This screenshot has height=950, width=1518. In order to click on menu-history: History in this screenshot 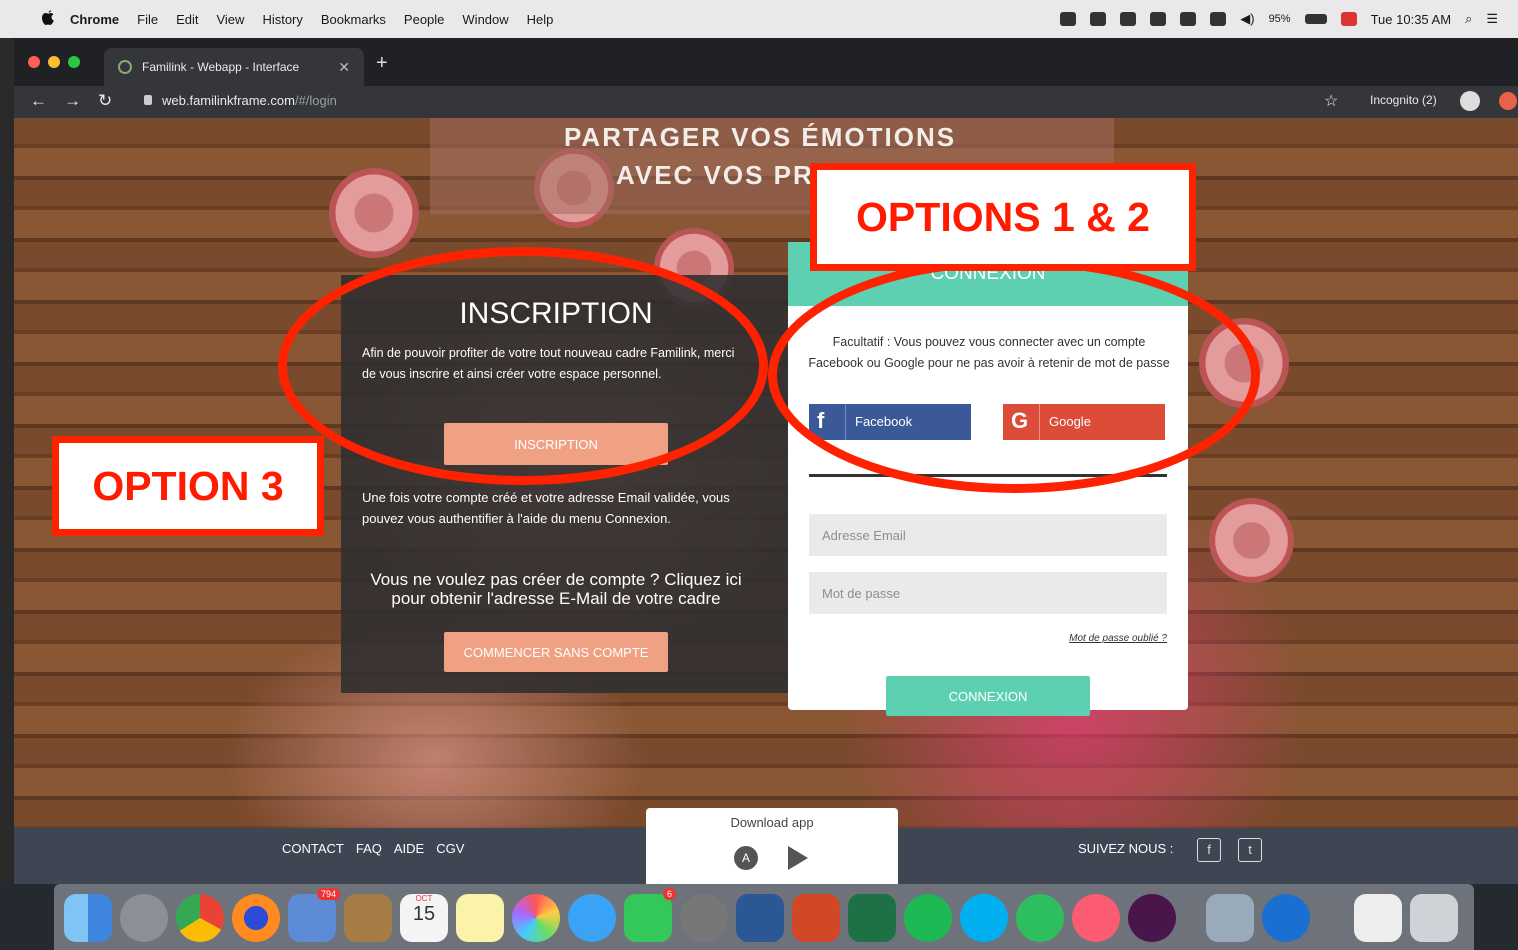, I will do `click(282, 19)`.